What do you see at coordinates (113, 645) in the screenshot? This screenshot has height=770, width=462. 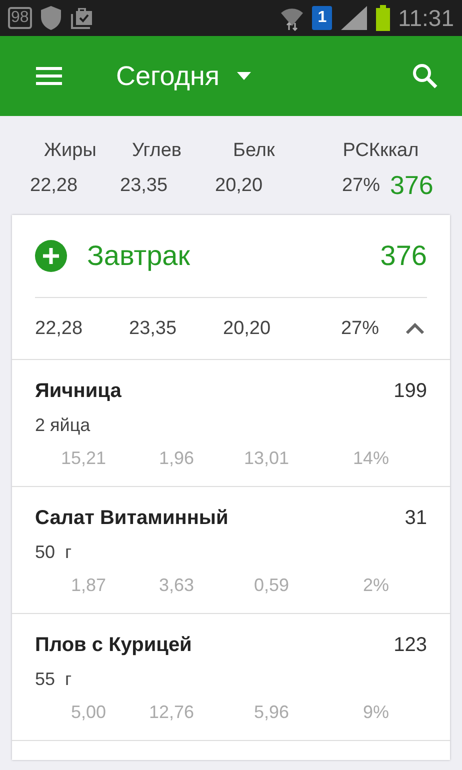 I see `food-name: Плов с Курицей` at bounding box center [113, 645].